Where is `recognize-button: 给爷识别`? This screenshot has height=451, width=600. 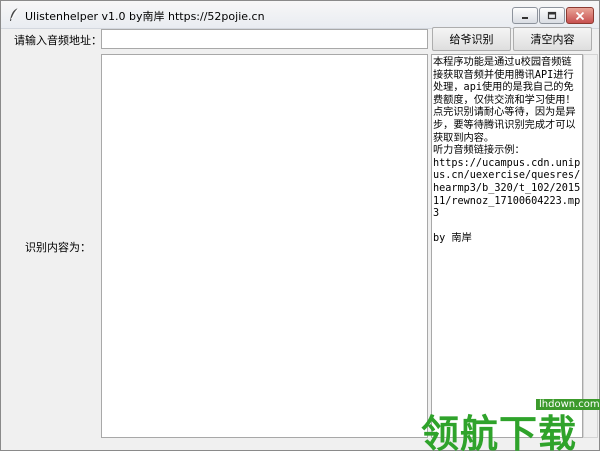
recognize-button: 给爷识别 is located at coordinates (471, 39).